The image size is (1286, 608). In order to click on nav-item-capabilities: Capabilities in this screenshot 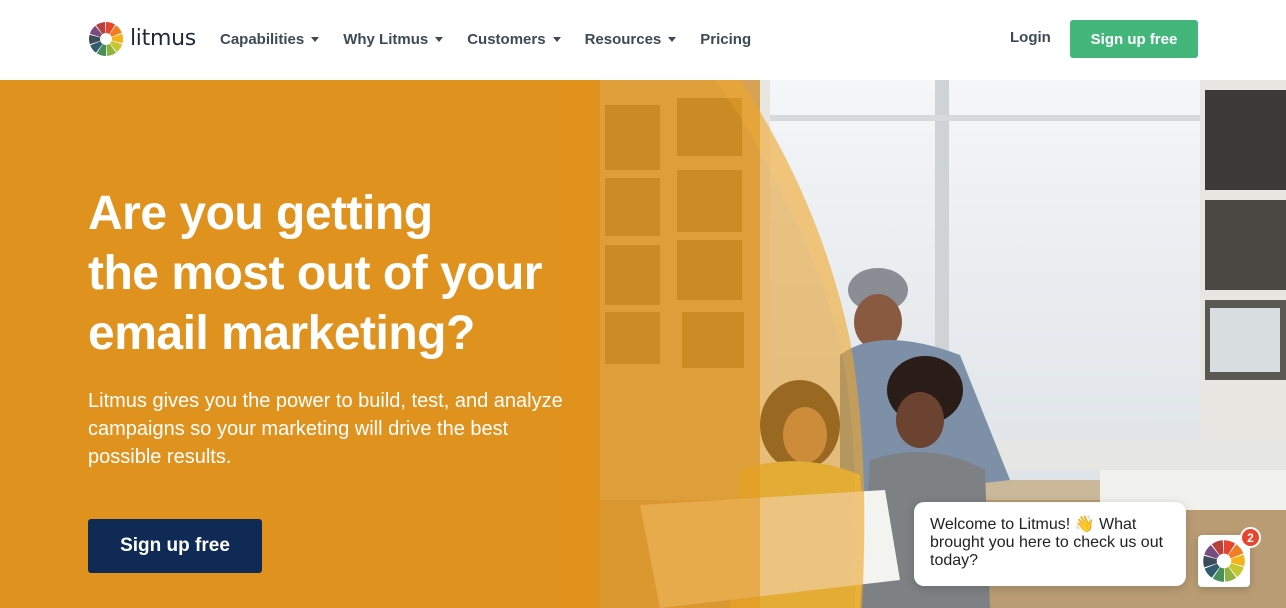, I will do `click(270, 39)`.